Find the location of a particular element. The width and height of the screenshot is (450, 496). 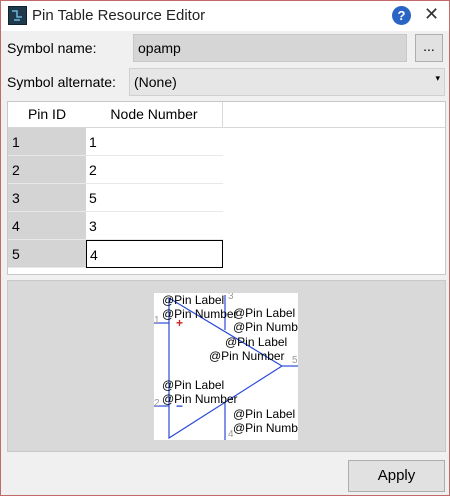

table-row-node: 3 is located at coordinates (154, 226).